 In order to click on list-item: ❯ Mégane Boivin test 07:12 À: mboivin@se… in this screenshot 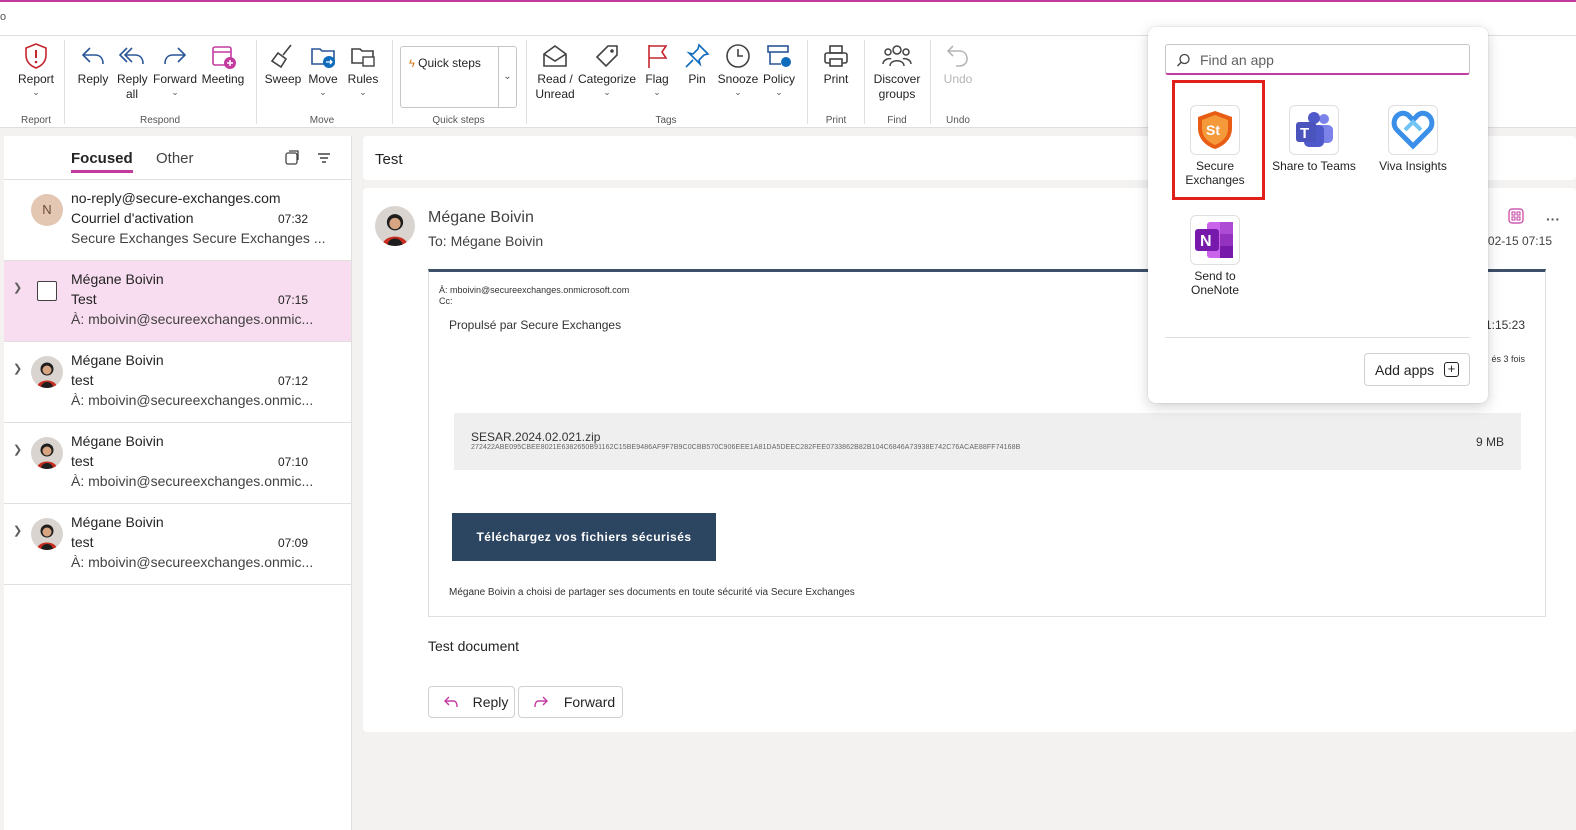, I will do `click(177, 382)`.